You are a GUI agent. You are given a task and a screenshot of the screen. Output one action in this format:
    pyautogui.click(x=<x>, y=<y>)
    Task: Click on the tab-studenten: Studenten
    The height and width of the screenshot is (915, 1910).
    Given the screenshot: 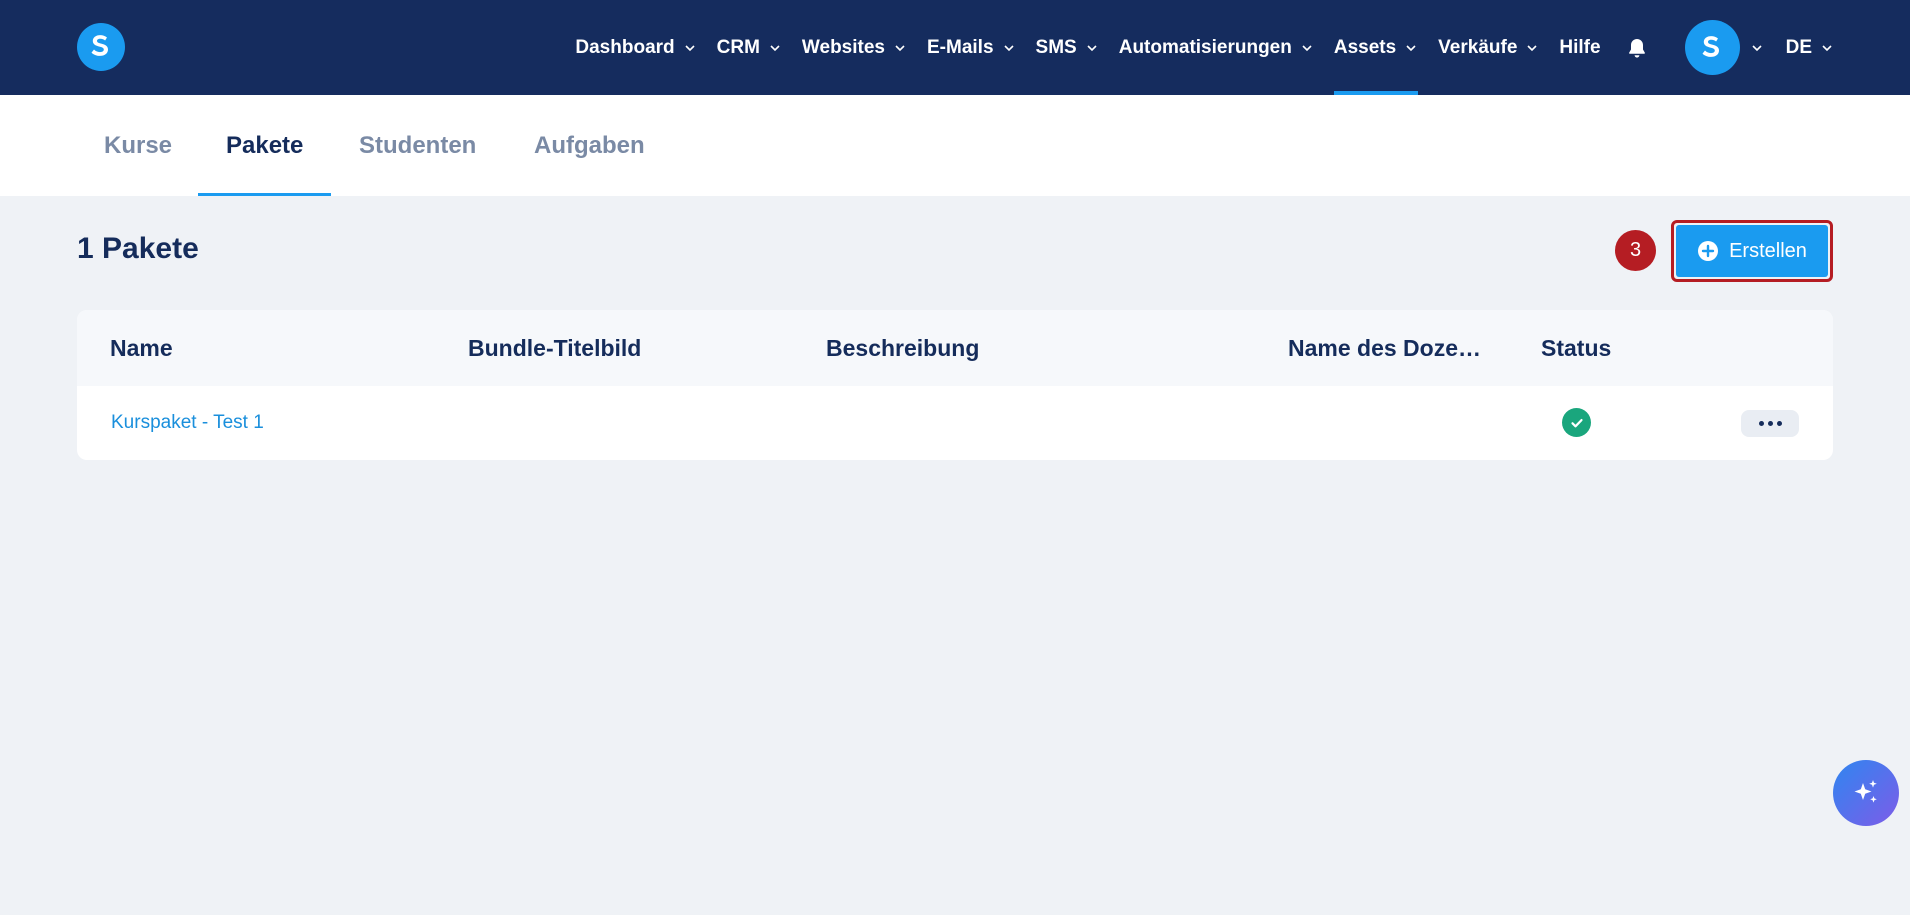 What is the action you would take?
    pyautogui.click(x=417, y=145)
    